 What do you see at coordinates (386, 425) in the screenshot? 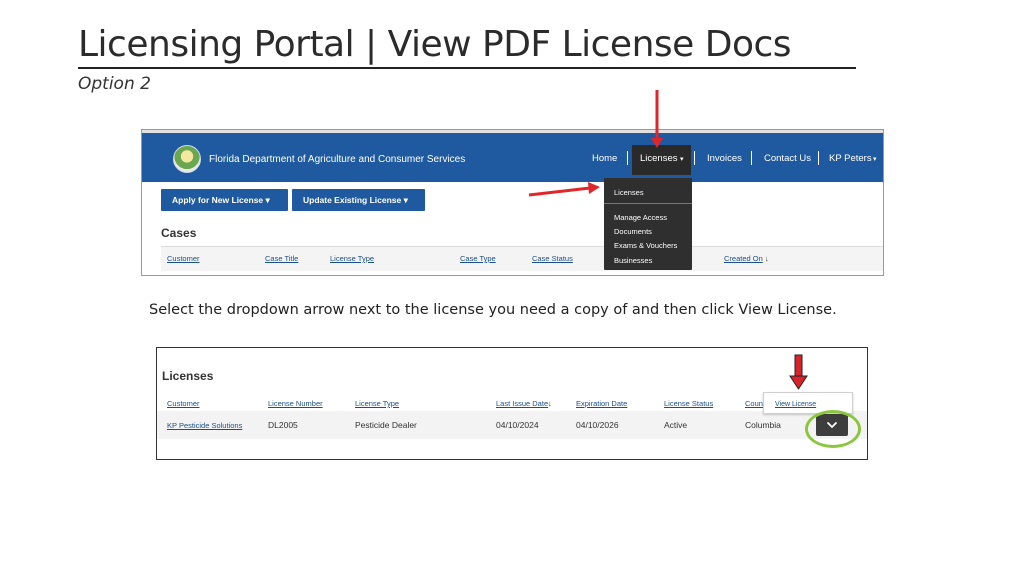
I see `row-license-type: Pesticide Dealer` at bounding box center [386, 425].